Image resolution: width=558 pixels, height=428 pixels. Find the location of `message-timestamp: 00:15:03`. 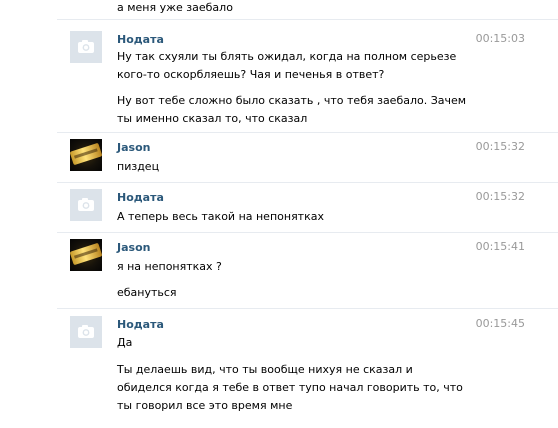

message-timestamp: 00:15:03 is located at coordinates (500, 39).